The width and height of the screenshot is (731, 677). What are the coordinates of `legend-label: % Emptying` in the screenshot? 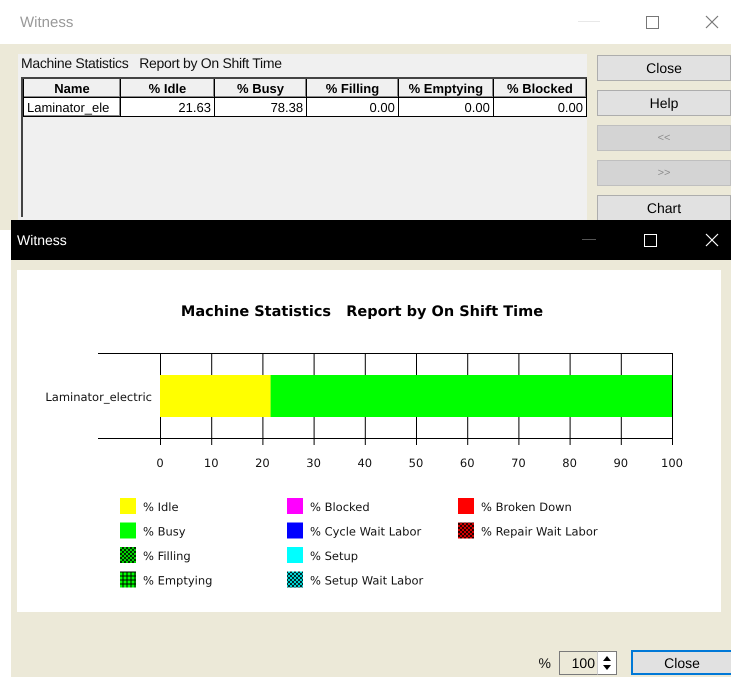 It's located at (177, 581).